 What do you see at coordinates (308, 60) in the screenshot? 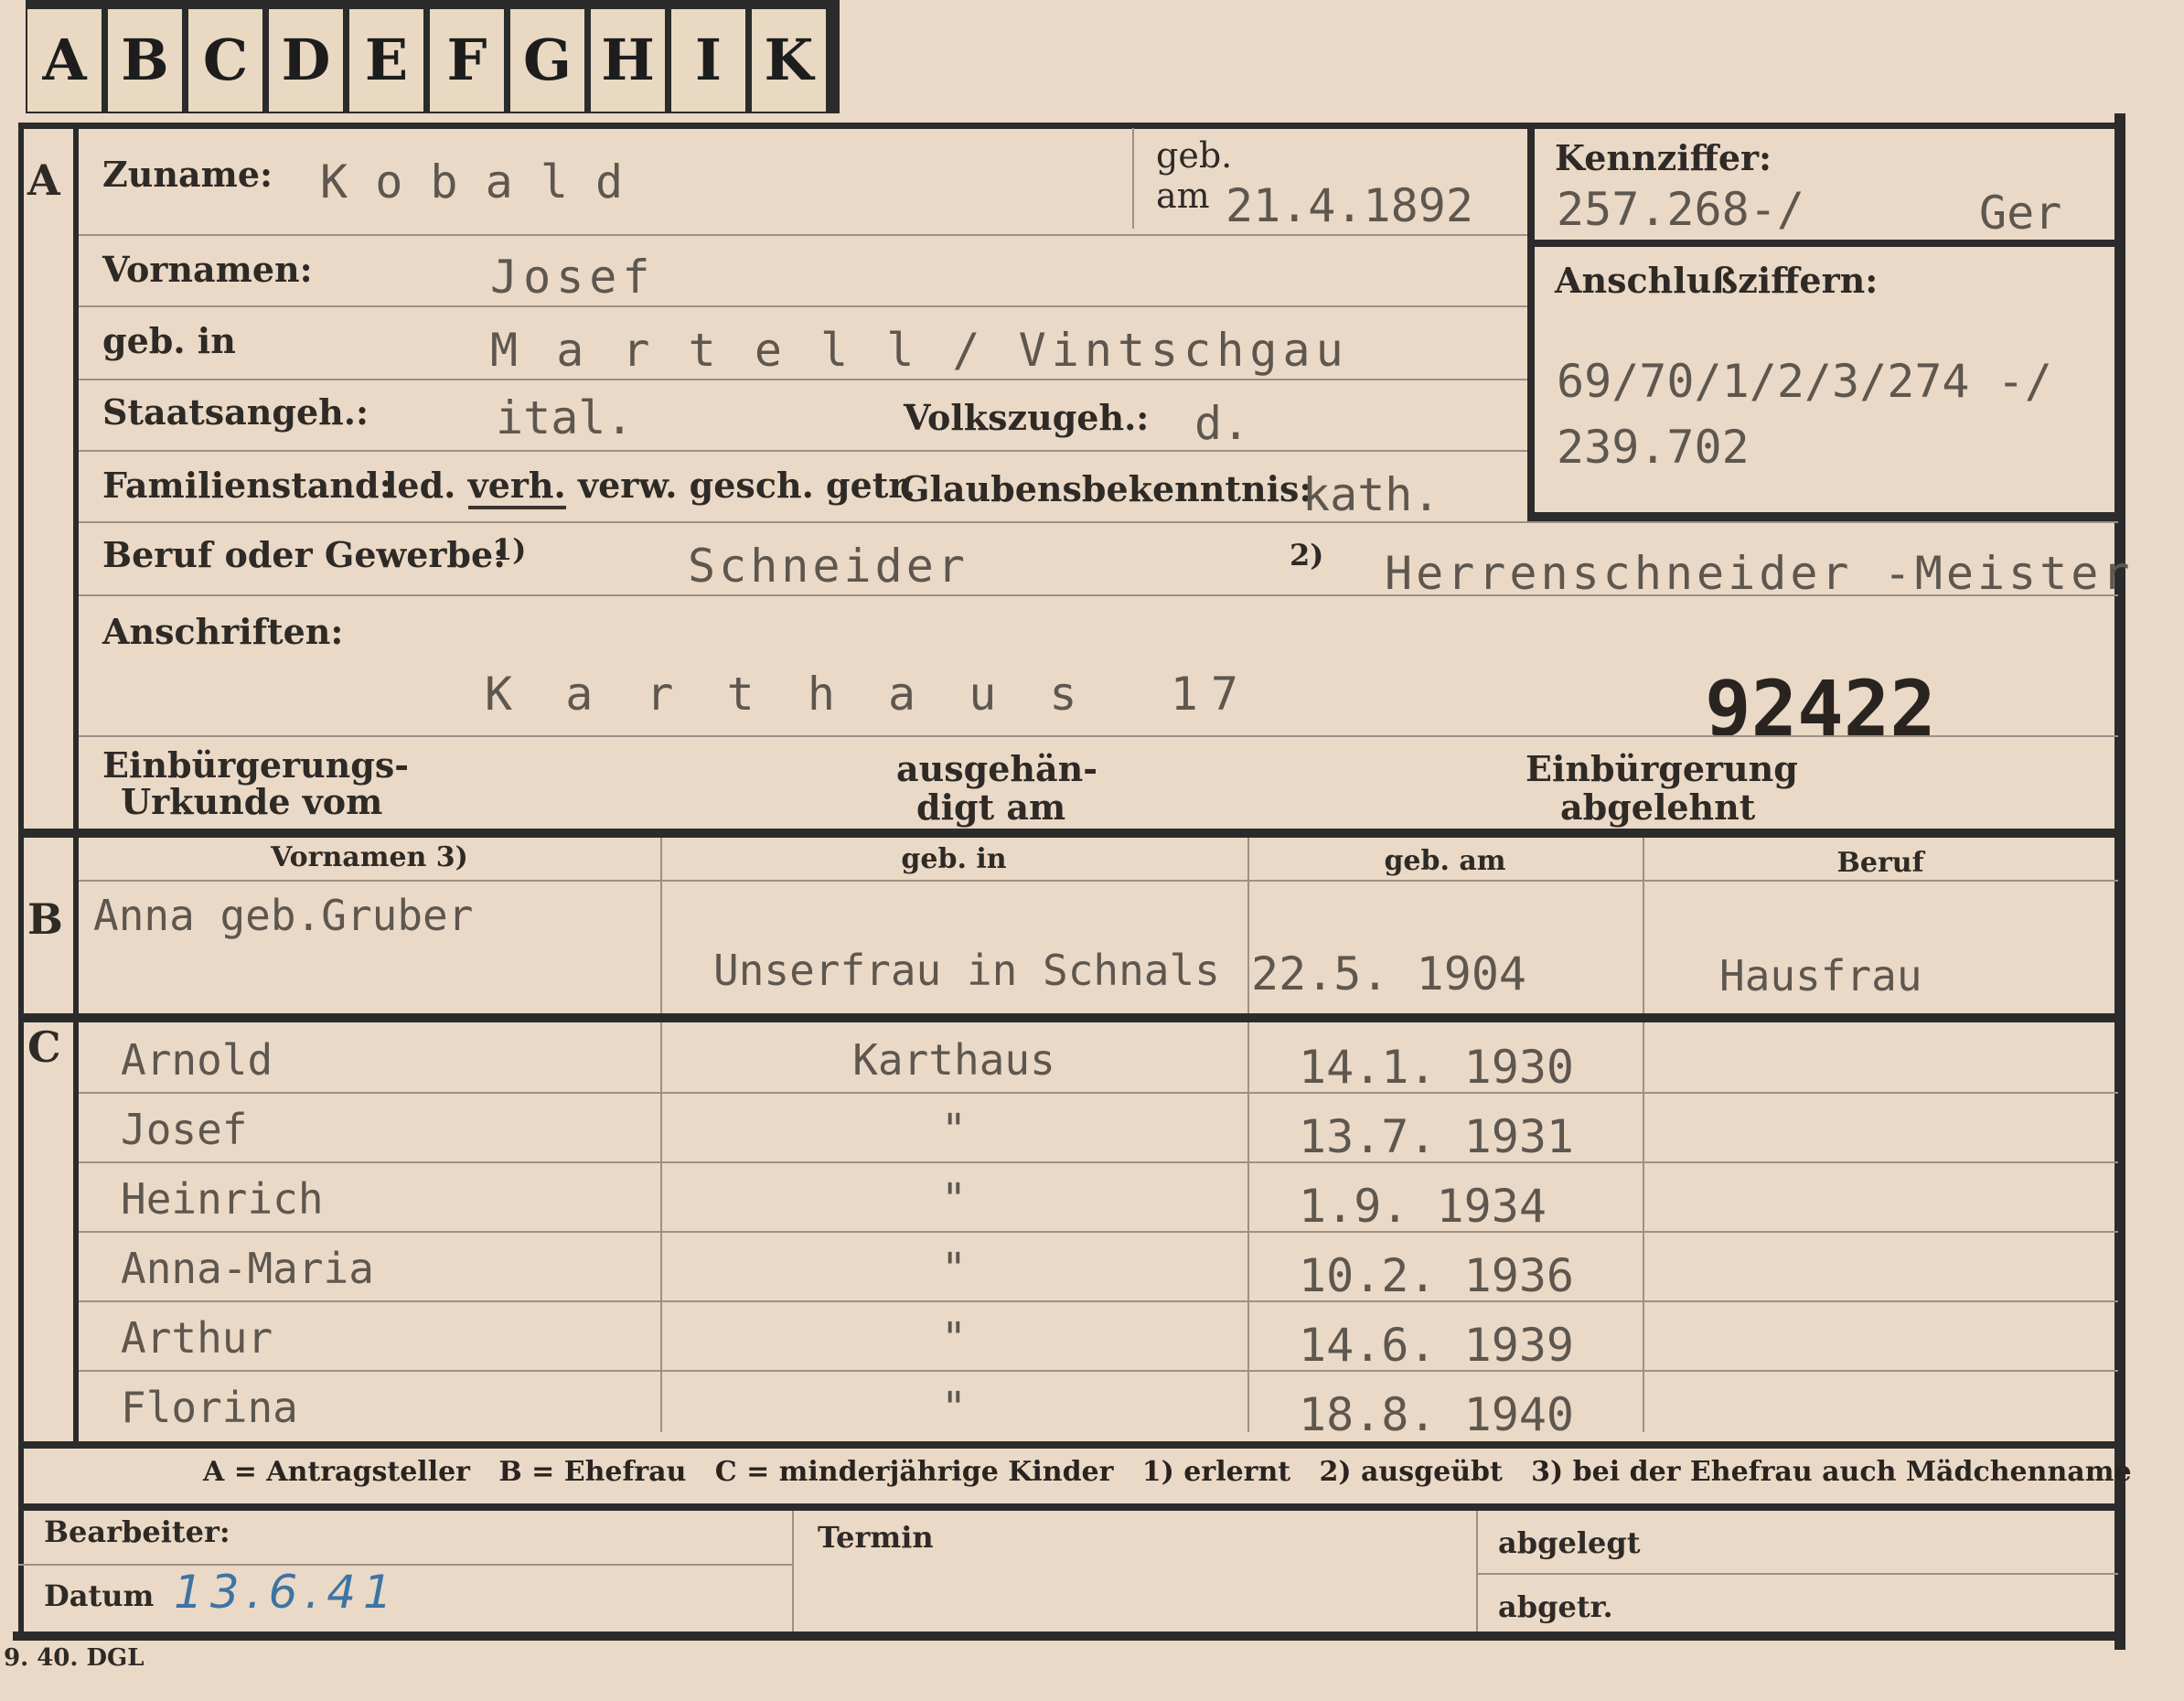
I see `index-tab-d: D` at bounding box center [308, 60].